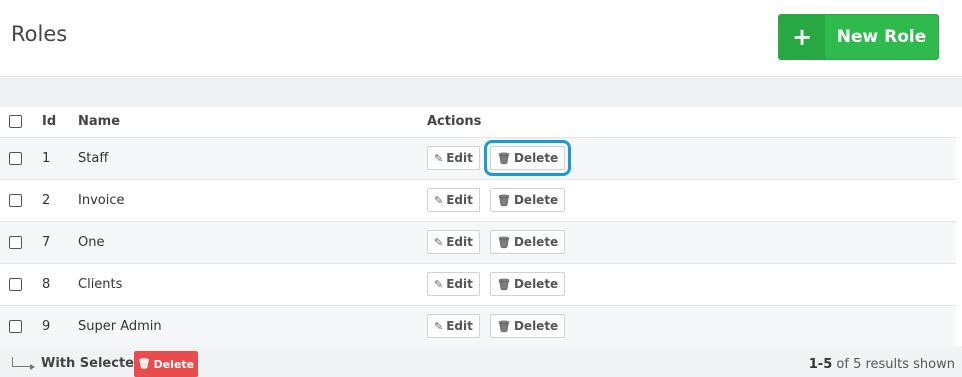 The image size is (962, 377). What do you see at coordinates (481, 92) in the screenshot?
I see `toolbar-band` at bounding box center [481, 92].